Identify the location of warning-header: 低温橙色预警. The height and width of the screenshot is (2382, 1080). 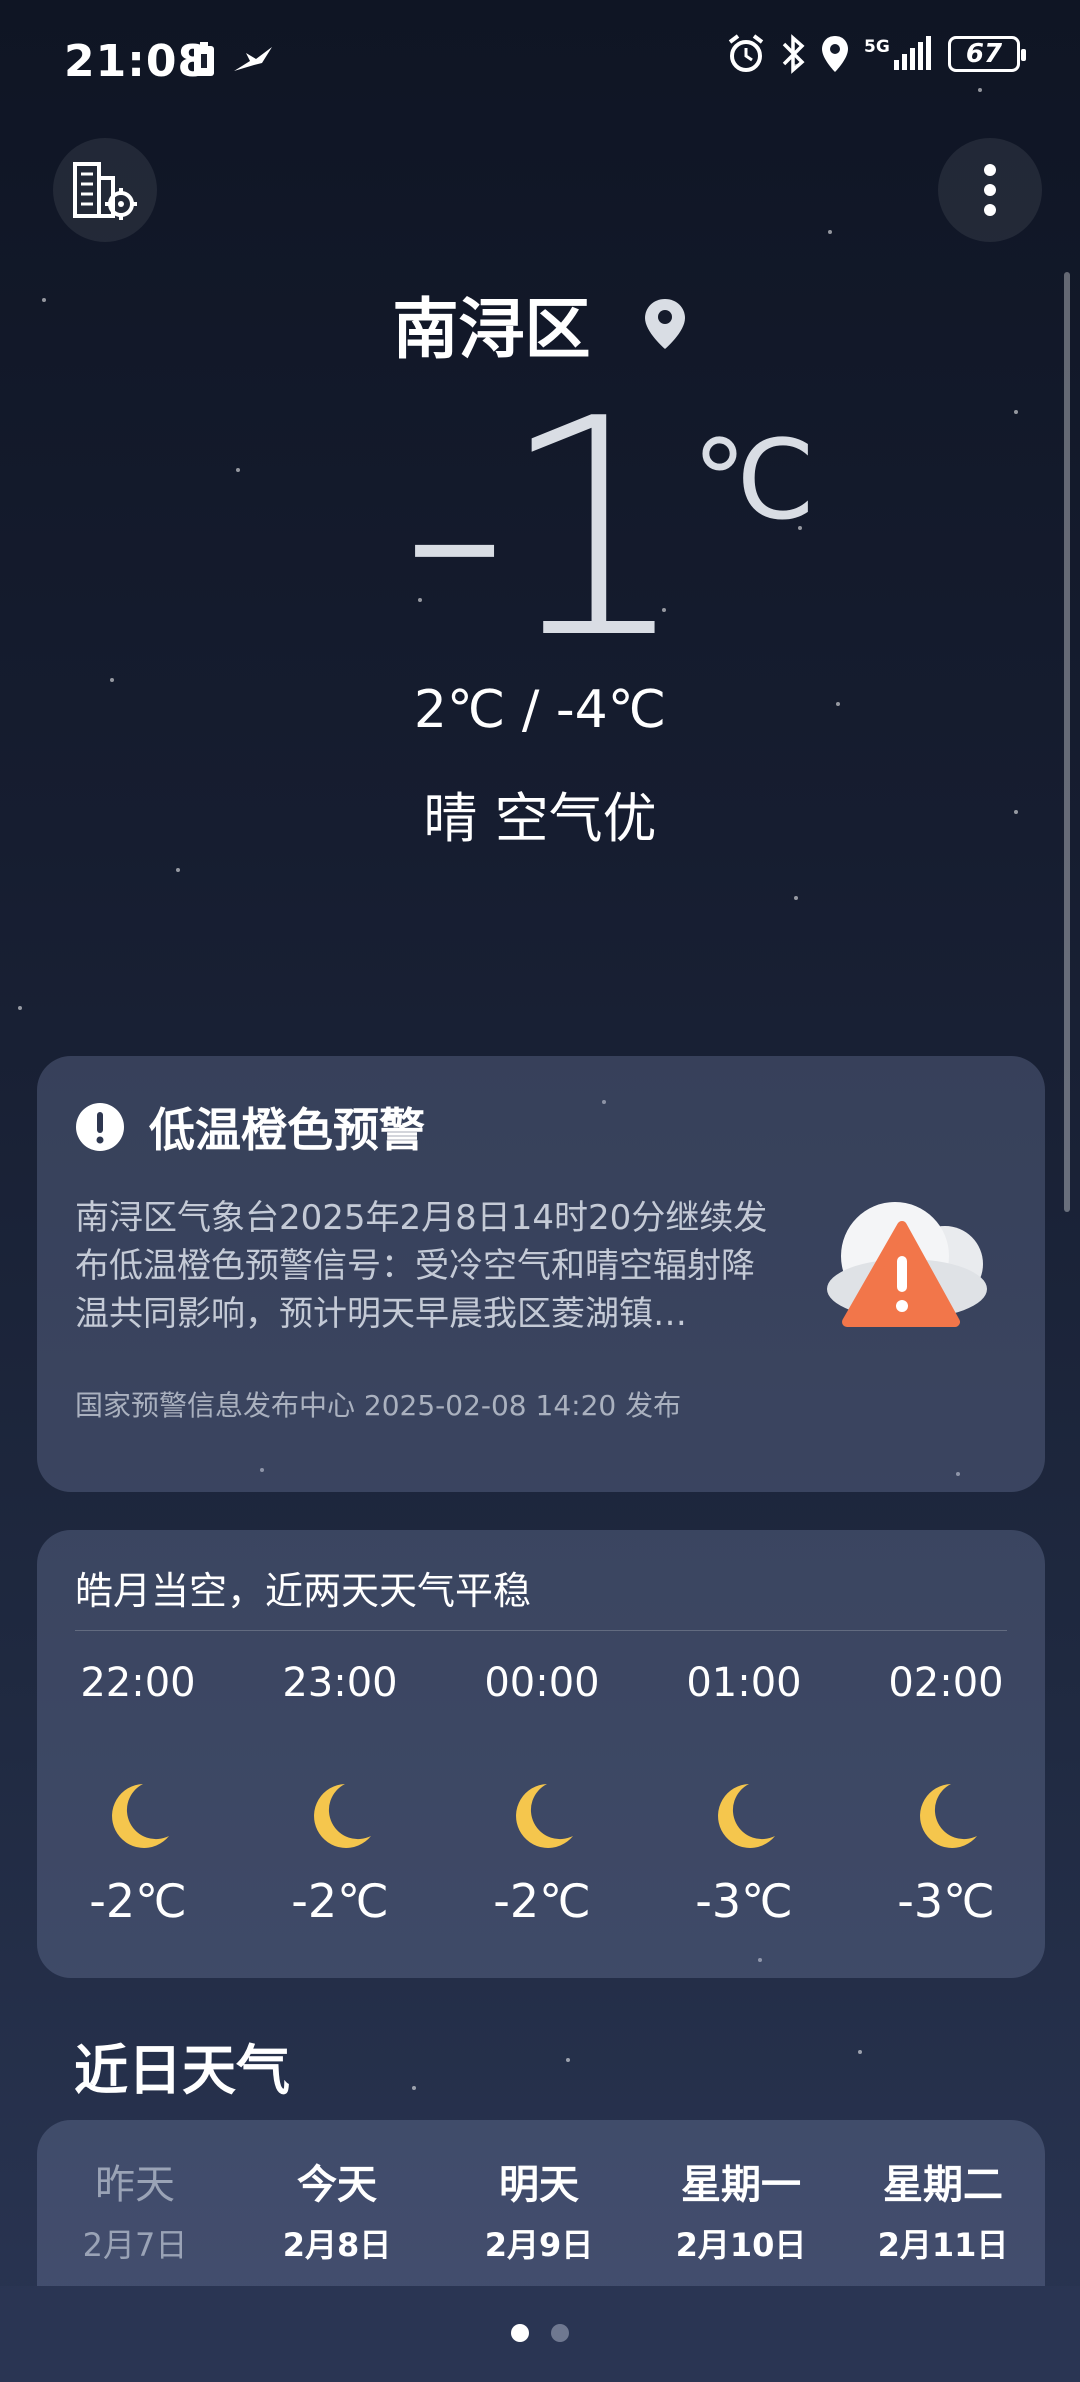
(250, 1127).